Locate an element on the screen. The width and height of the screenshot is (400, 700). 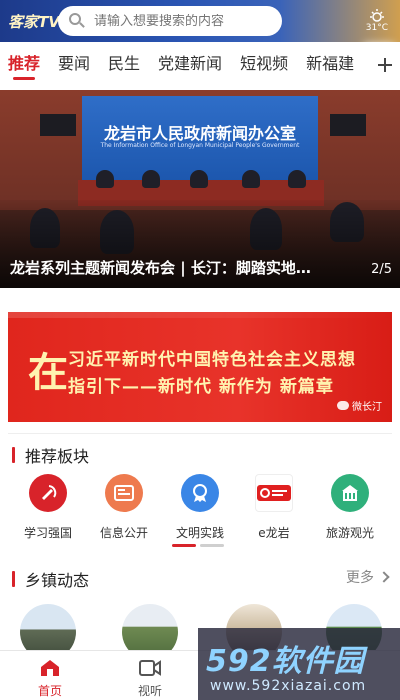
watermark-url: www.592xiazai.com is located at coordinates (288, 686).